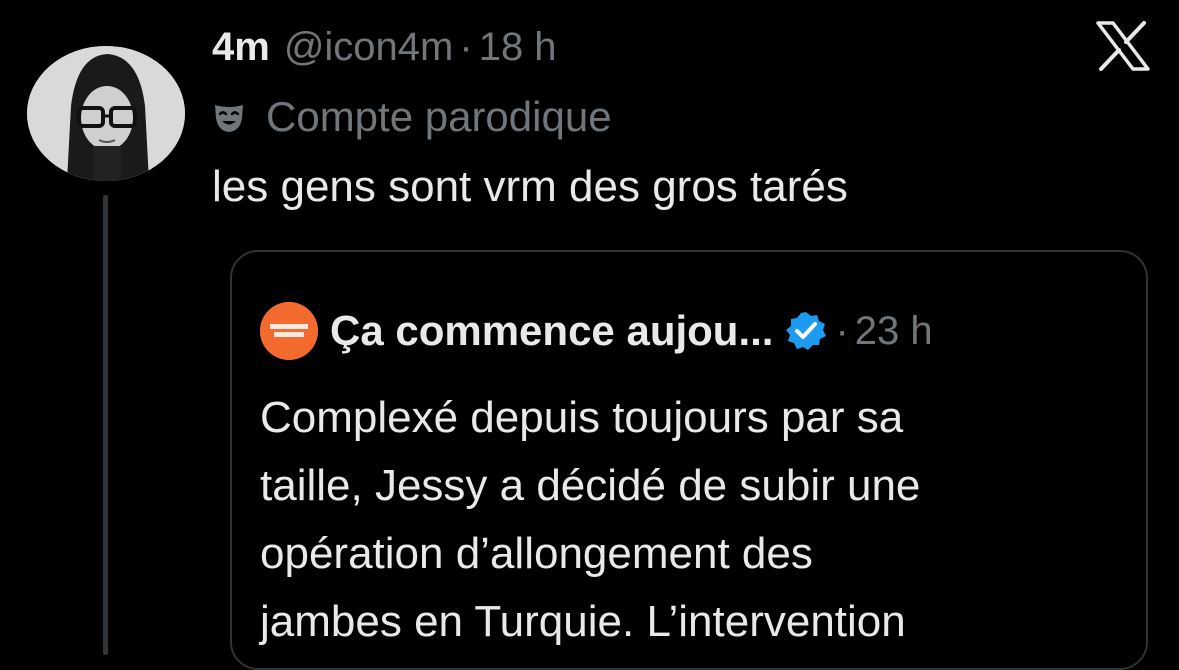 The width and height of the screenshot is (1179, 670). What do you see at coordinates (439, 116) in the screenshot?
I see `parody-label-text: Compte parodique` at bounding box center [439, 116].